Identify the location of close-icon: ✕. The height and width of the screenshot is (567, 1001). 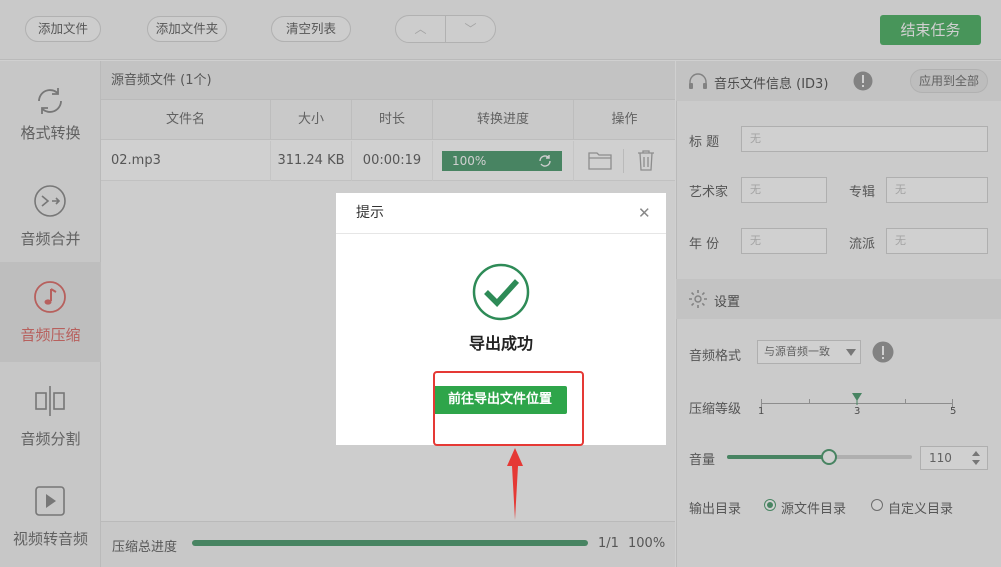
(644, 213).